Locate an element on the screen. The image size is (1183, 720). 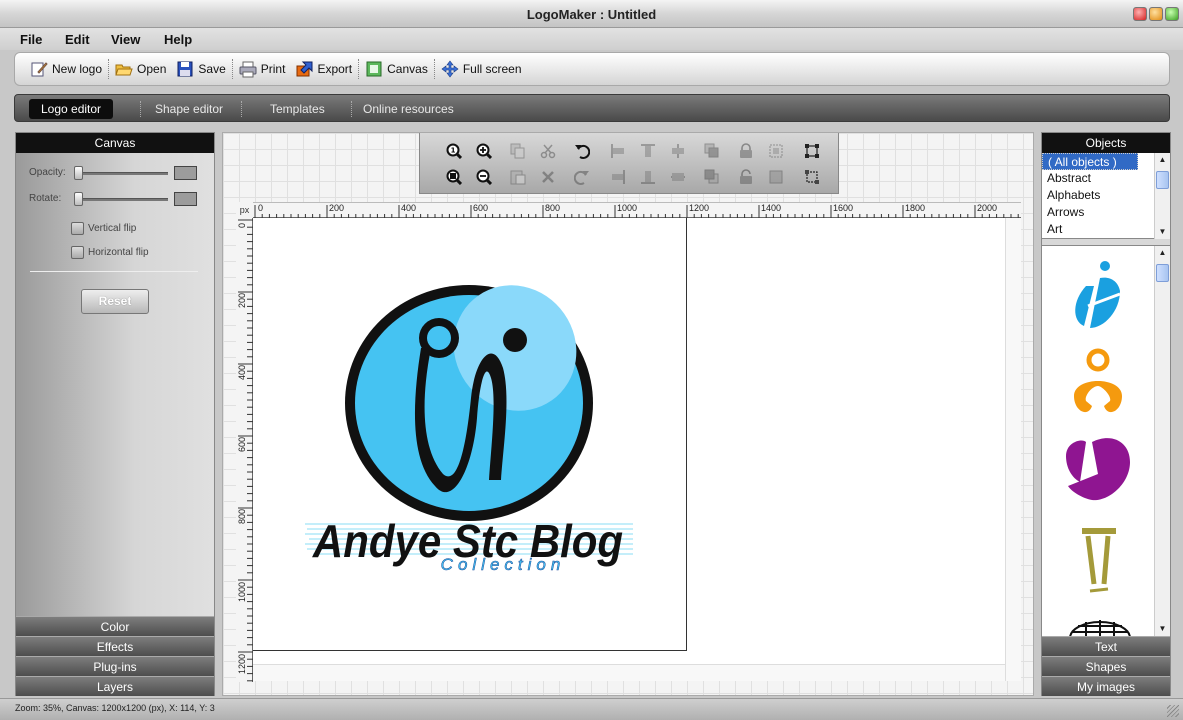
unlock-icon is located at coordinates (746, 177).